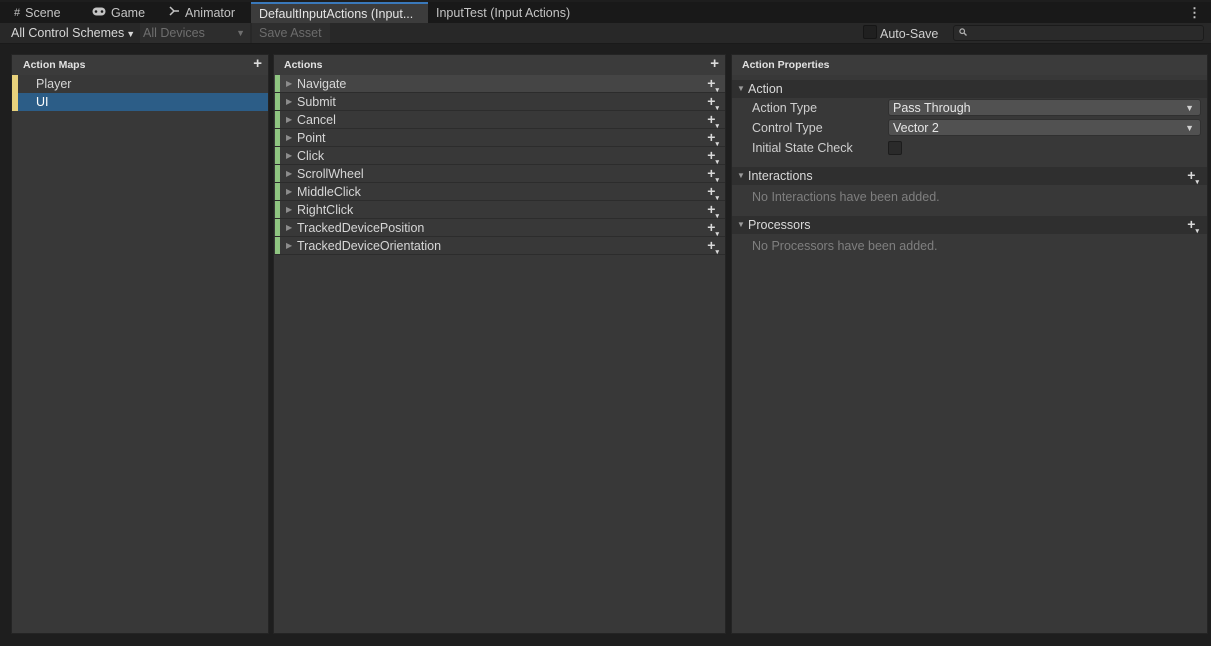 This screenshot has height=646, width=1211. Describe the element at coordinates (54, 84) in the screenshot. I see `action-map-label: Player` at that location.